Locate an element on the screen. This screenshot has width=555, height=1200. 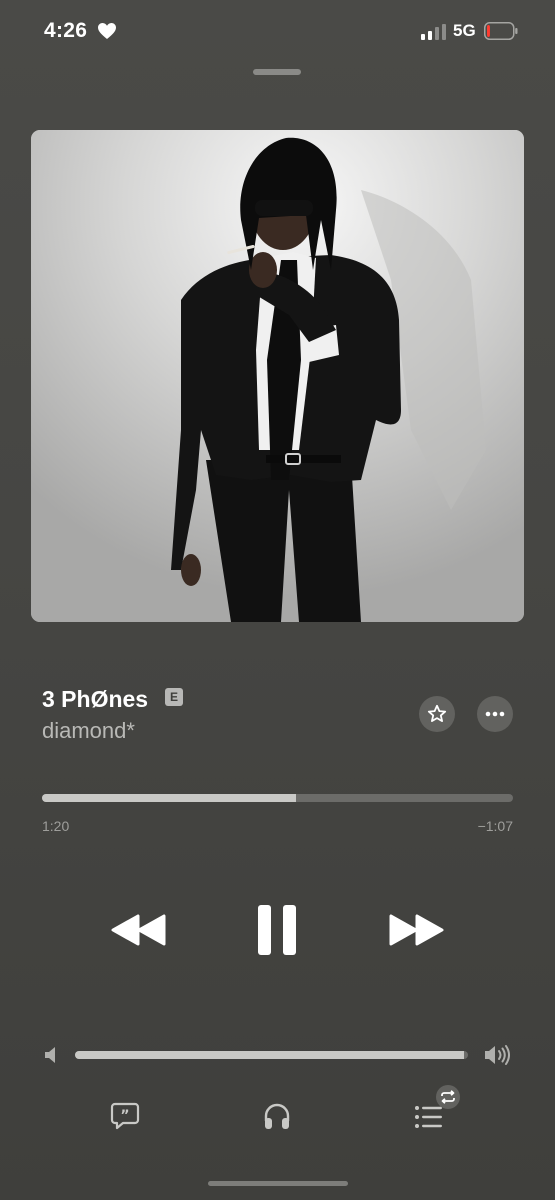
repeat-indicator is located at coordinates (448, 1097).